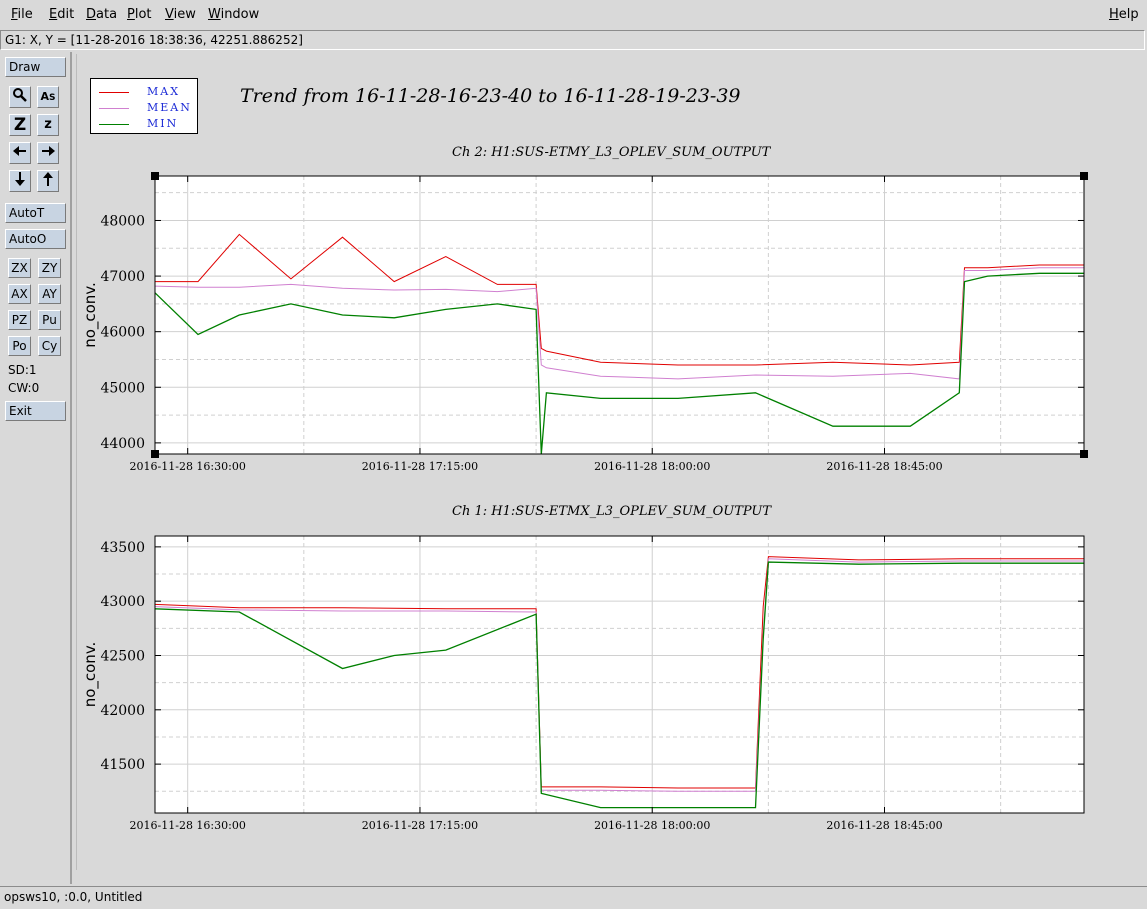 This screenshot has width=1147, height=909. I want to click on menu-window: Window, so click(233, 14).